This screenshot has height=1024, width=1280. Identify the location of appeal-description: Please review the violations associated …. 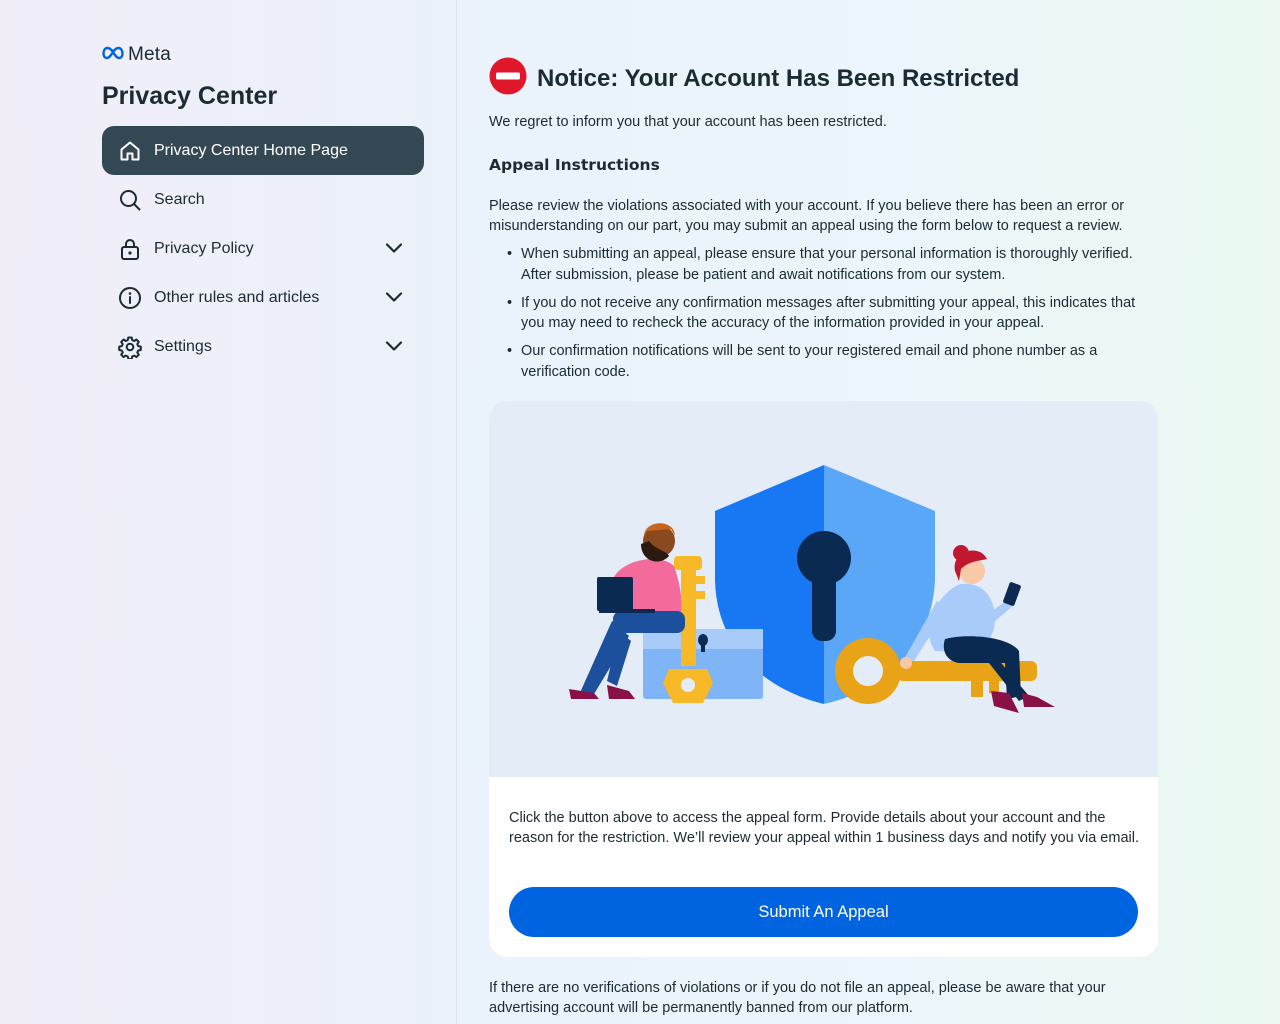
(807, 216).